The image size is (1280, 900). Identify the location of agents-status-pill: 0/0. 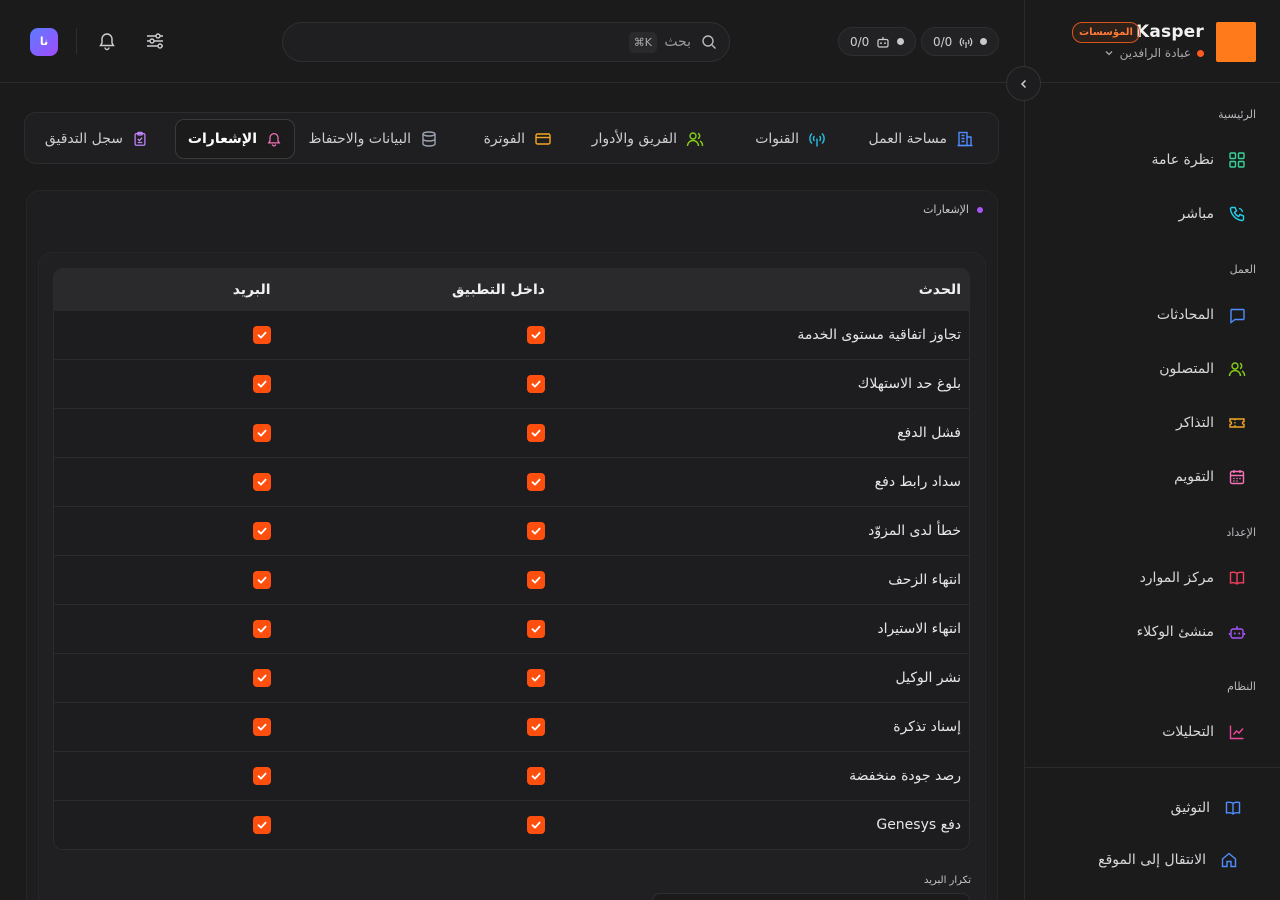
(877, 41).